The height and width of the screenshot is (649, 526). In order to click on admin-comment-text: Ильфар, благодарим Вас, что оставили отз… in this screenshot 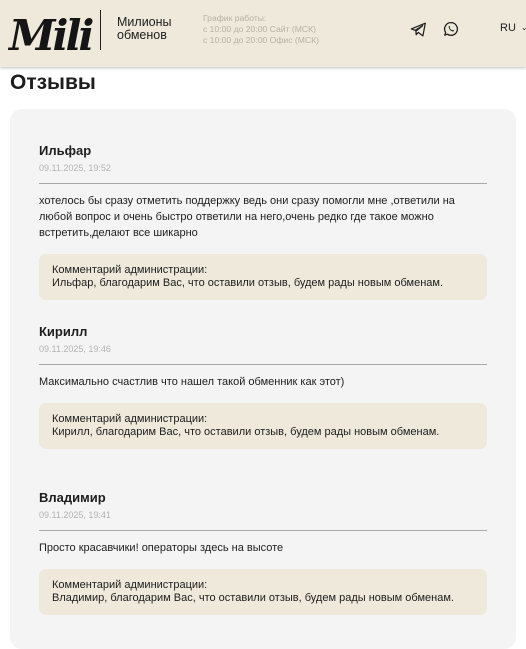, I will do `click(248, 283)`.